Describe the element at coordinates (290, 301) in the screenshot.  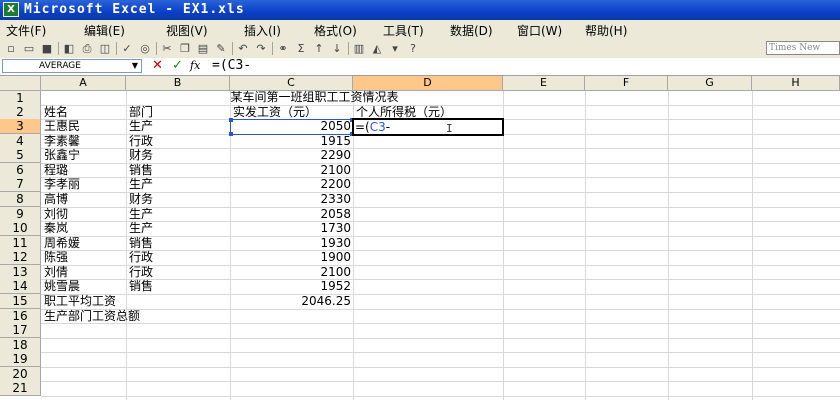
I see `average-value: 2046.25` at that location.